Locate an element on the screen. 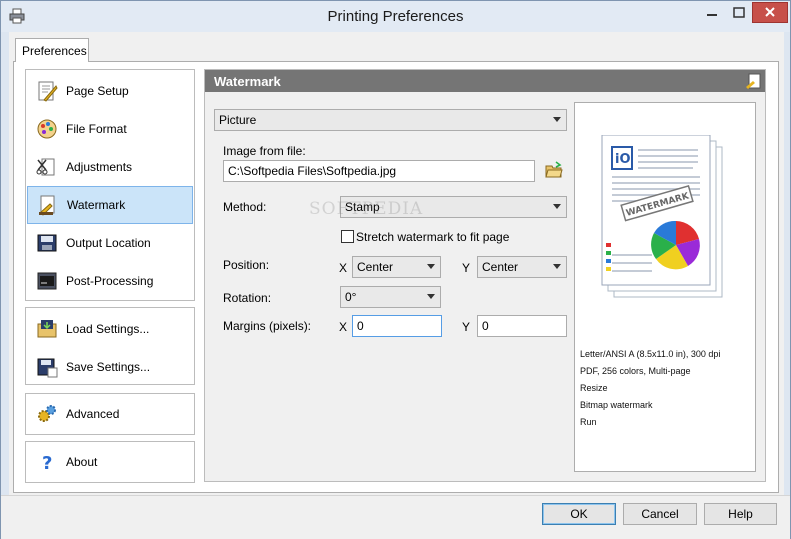 The image size is (791, 539). nav-item-label: Post-Processing is located at coordinates (110, 281).